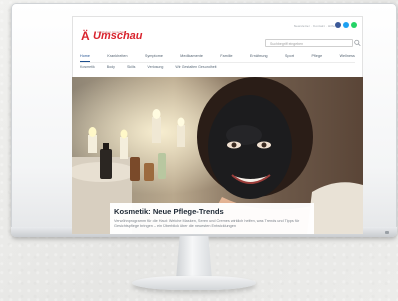 The image size is (398, 301). What do you see at coordinates (111, 69) in the screenshot?
I see `subnav-item-body: Body` at bounding box center [111, 69].